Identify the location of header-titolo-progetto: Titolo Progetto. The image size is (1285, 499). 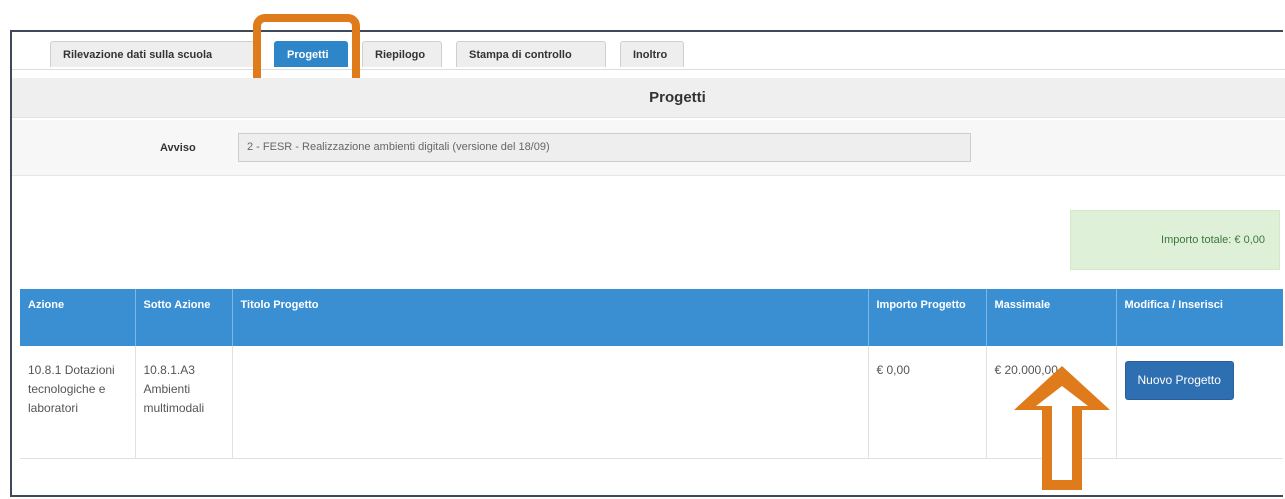
(550, 317).